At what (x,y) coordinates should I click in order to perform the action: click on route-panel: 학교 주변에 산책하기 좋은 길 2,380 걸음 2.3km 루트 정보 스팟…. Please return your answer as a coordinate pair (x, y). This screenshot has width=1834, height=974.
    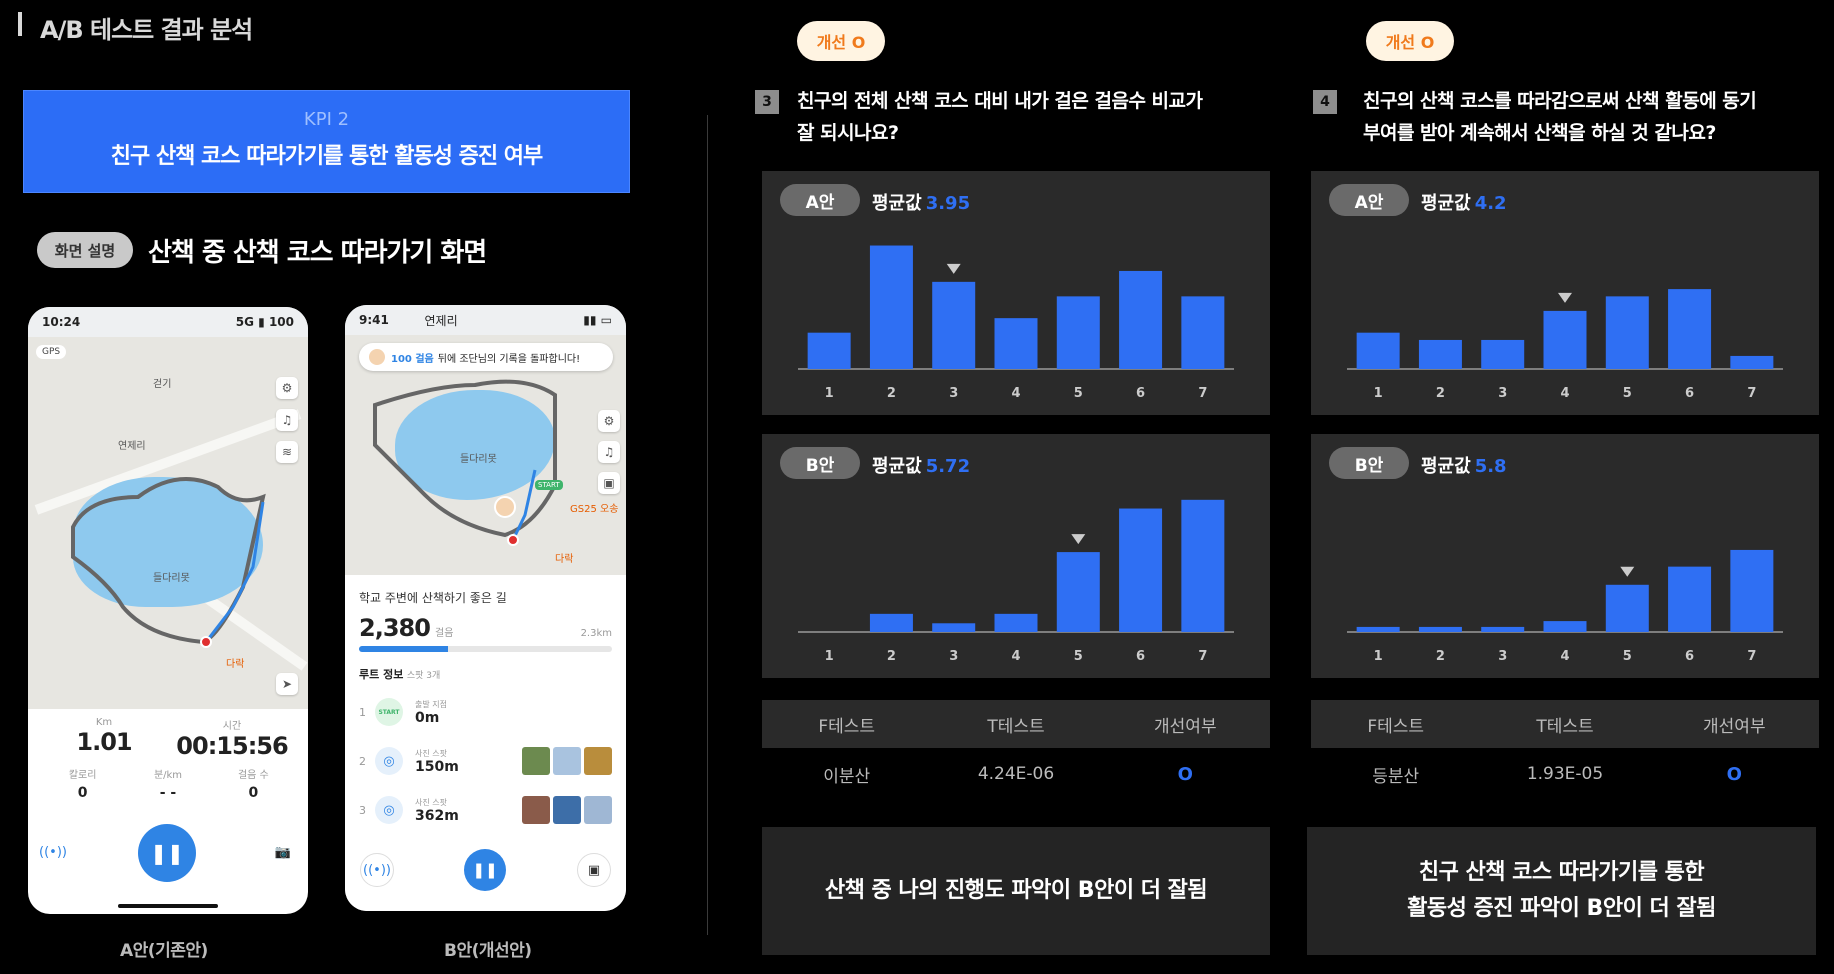
    Looking at the image, I should click on (485, 702).